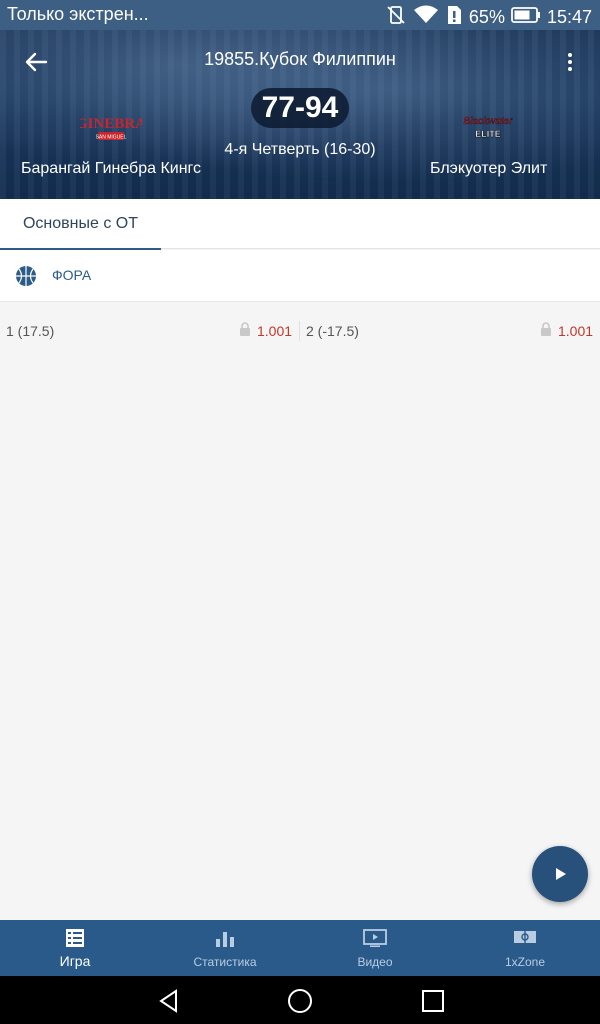  I want to click on tab-label: Основные с ОТ, so click(80, 223).